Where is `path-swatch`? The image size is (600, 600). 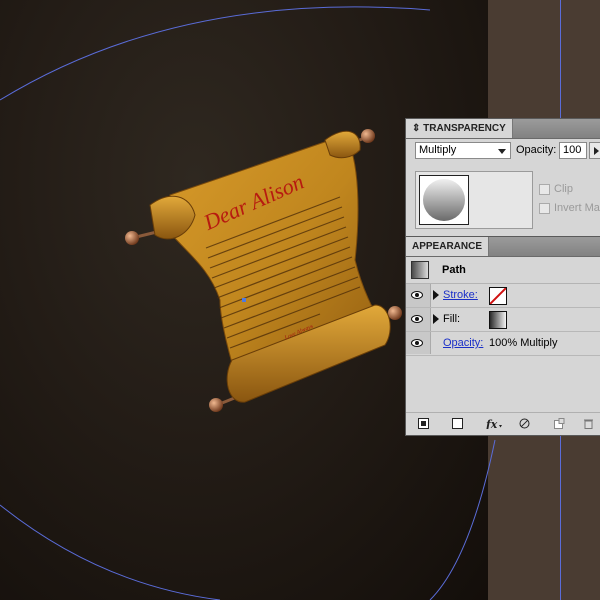
path-swatch is located at coordinates (420, 270).